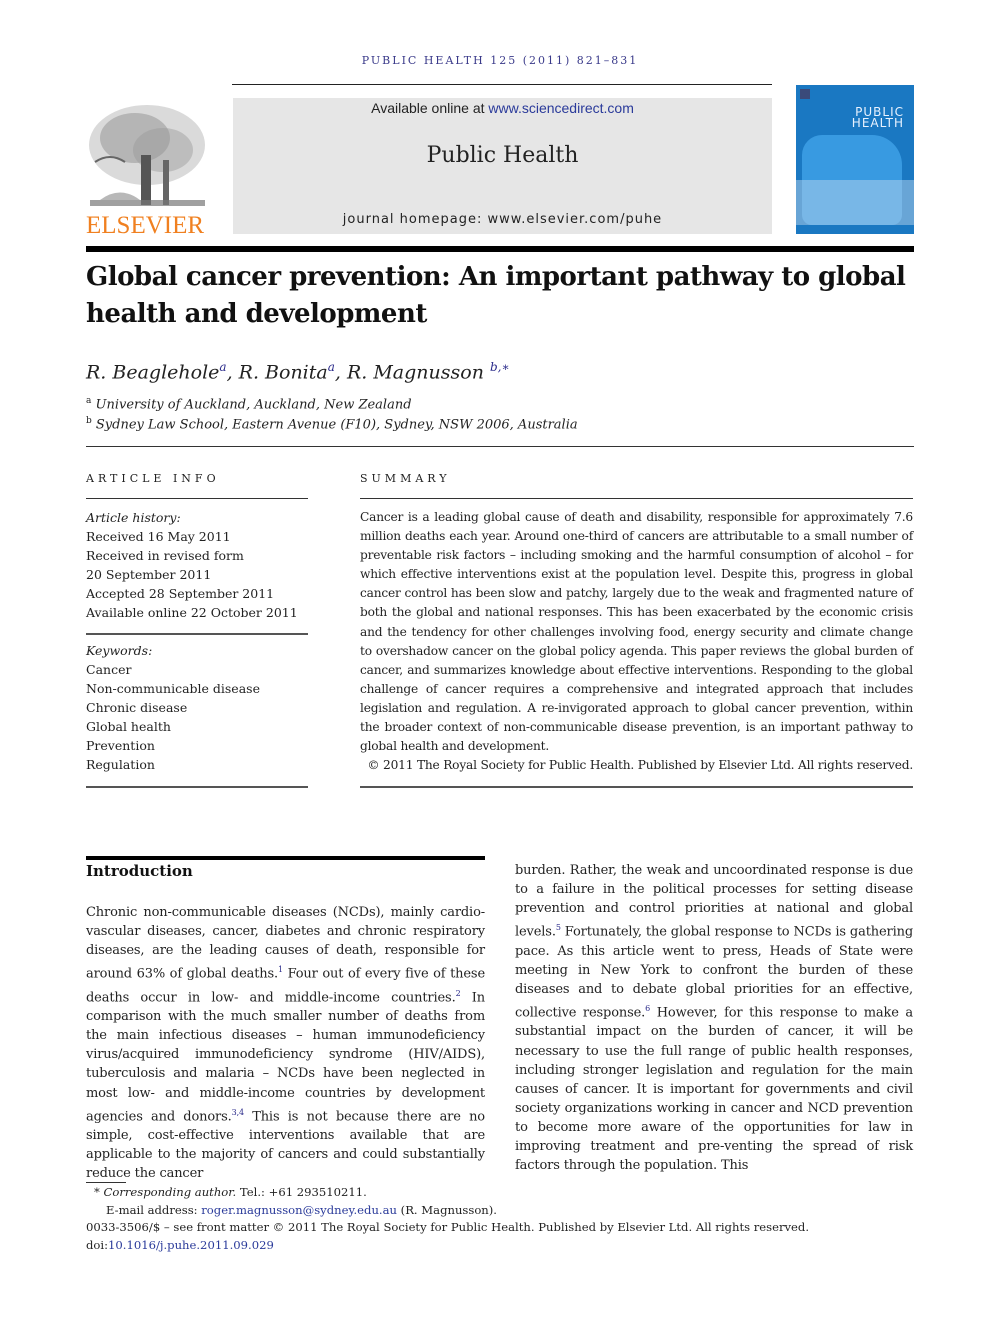 Image resolution: width=992 pixels, height=1323 pixels. What do you see at coordinates (285, 858) in the screenshot?
I see `section-rule` at bounding box center [285, 858].